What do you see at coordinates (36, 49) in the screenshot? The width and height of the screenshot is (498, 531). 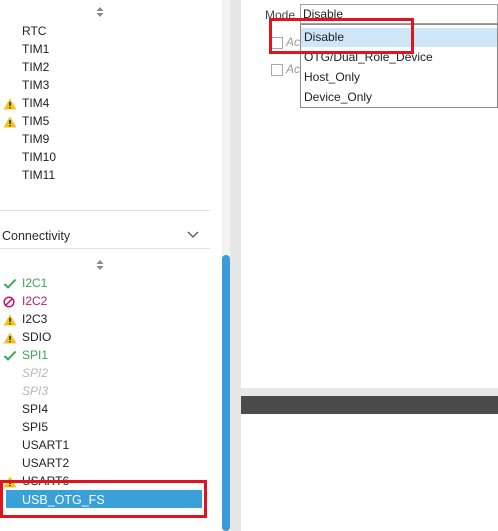 I see `tree-item-label: TIM1` at bounding box center [36, 49].